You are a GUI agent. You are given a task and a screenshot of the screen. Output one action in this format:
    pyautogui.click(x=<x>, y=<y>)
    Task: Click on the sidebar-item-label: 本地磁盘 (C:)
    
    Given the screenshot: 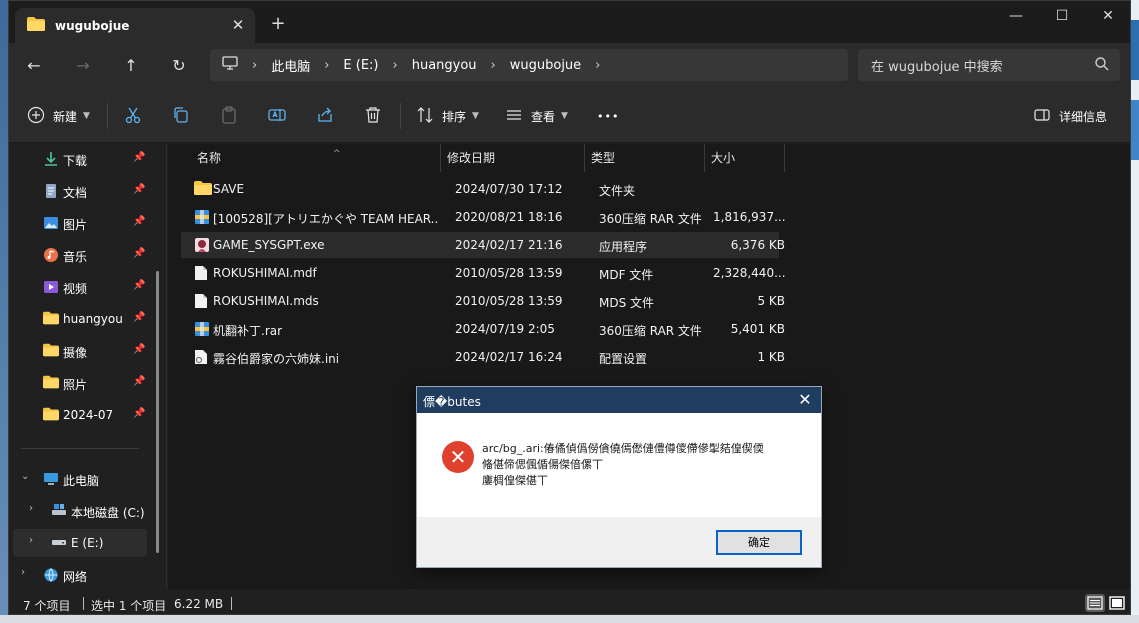 What is the action you would take?
    pyautogui.click(x=108, y=513)
    